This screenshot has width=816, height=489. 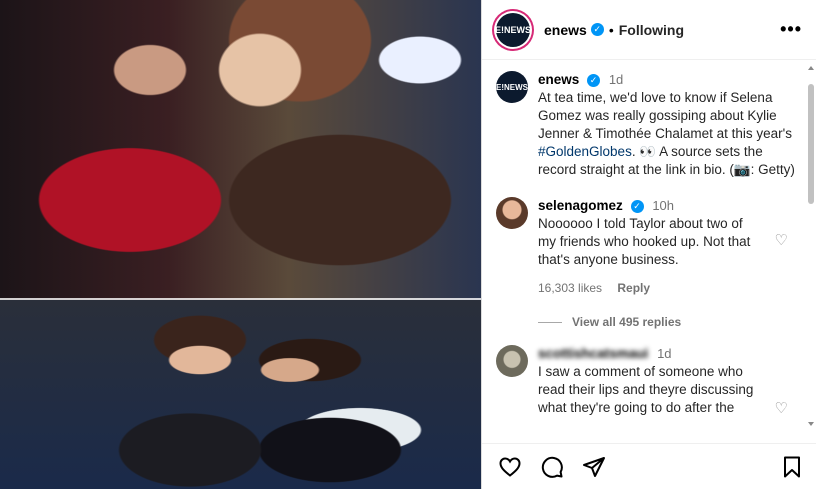 I want to click on post-header: E!NEWS enews ✓ • Following •••, so click(x=649, y=30).